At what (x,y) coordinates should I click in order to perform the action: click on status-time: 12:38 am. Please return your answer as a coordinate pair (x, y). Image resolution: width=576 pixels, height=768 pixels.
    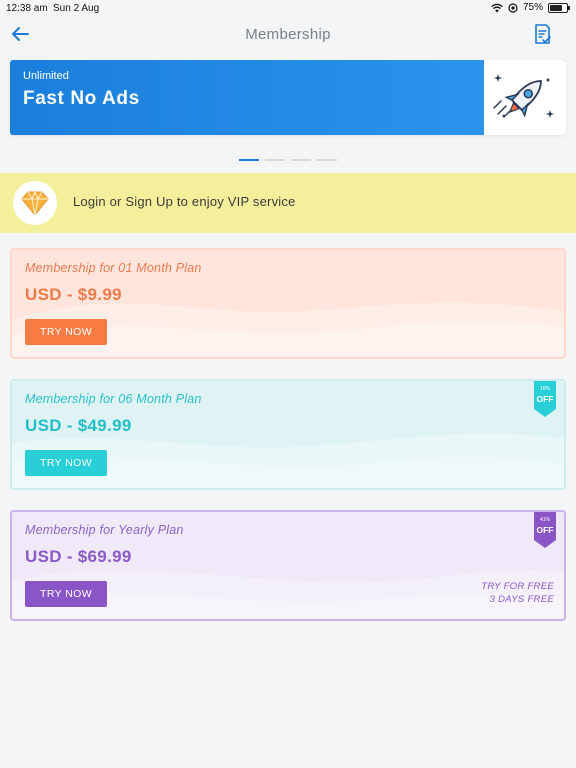
    Looking at the image, I should click on (27, 8).